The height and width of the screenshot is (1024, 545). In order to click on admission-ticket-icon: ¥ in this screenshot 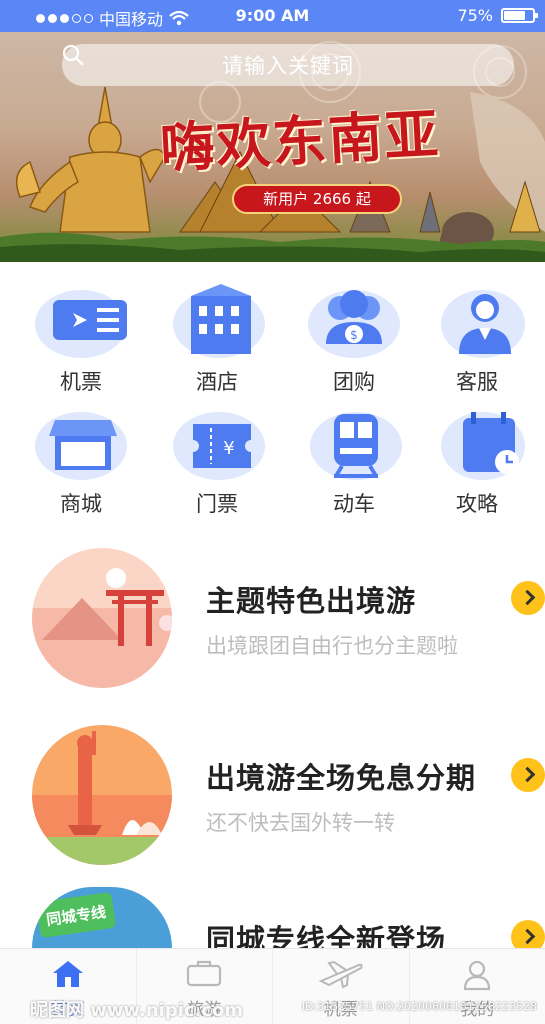, I will do `click(219, 446)`.